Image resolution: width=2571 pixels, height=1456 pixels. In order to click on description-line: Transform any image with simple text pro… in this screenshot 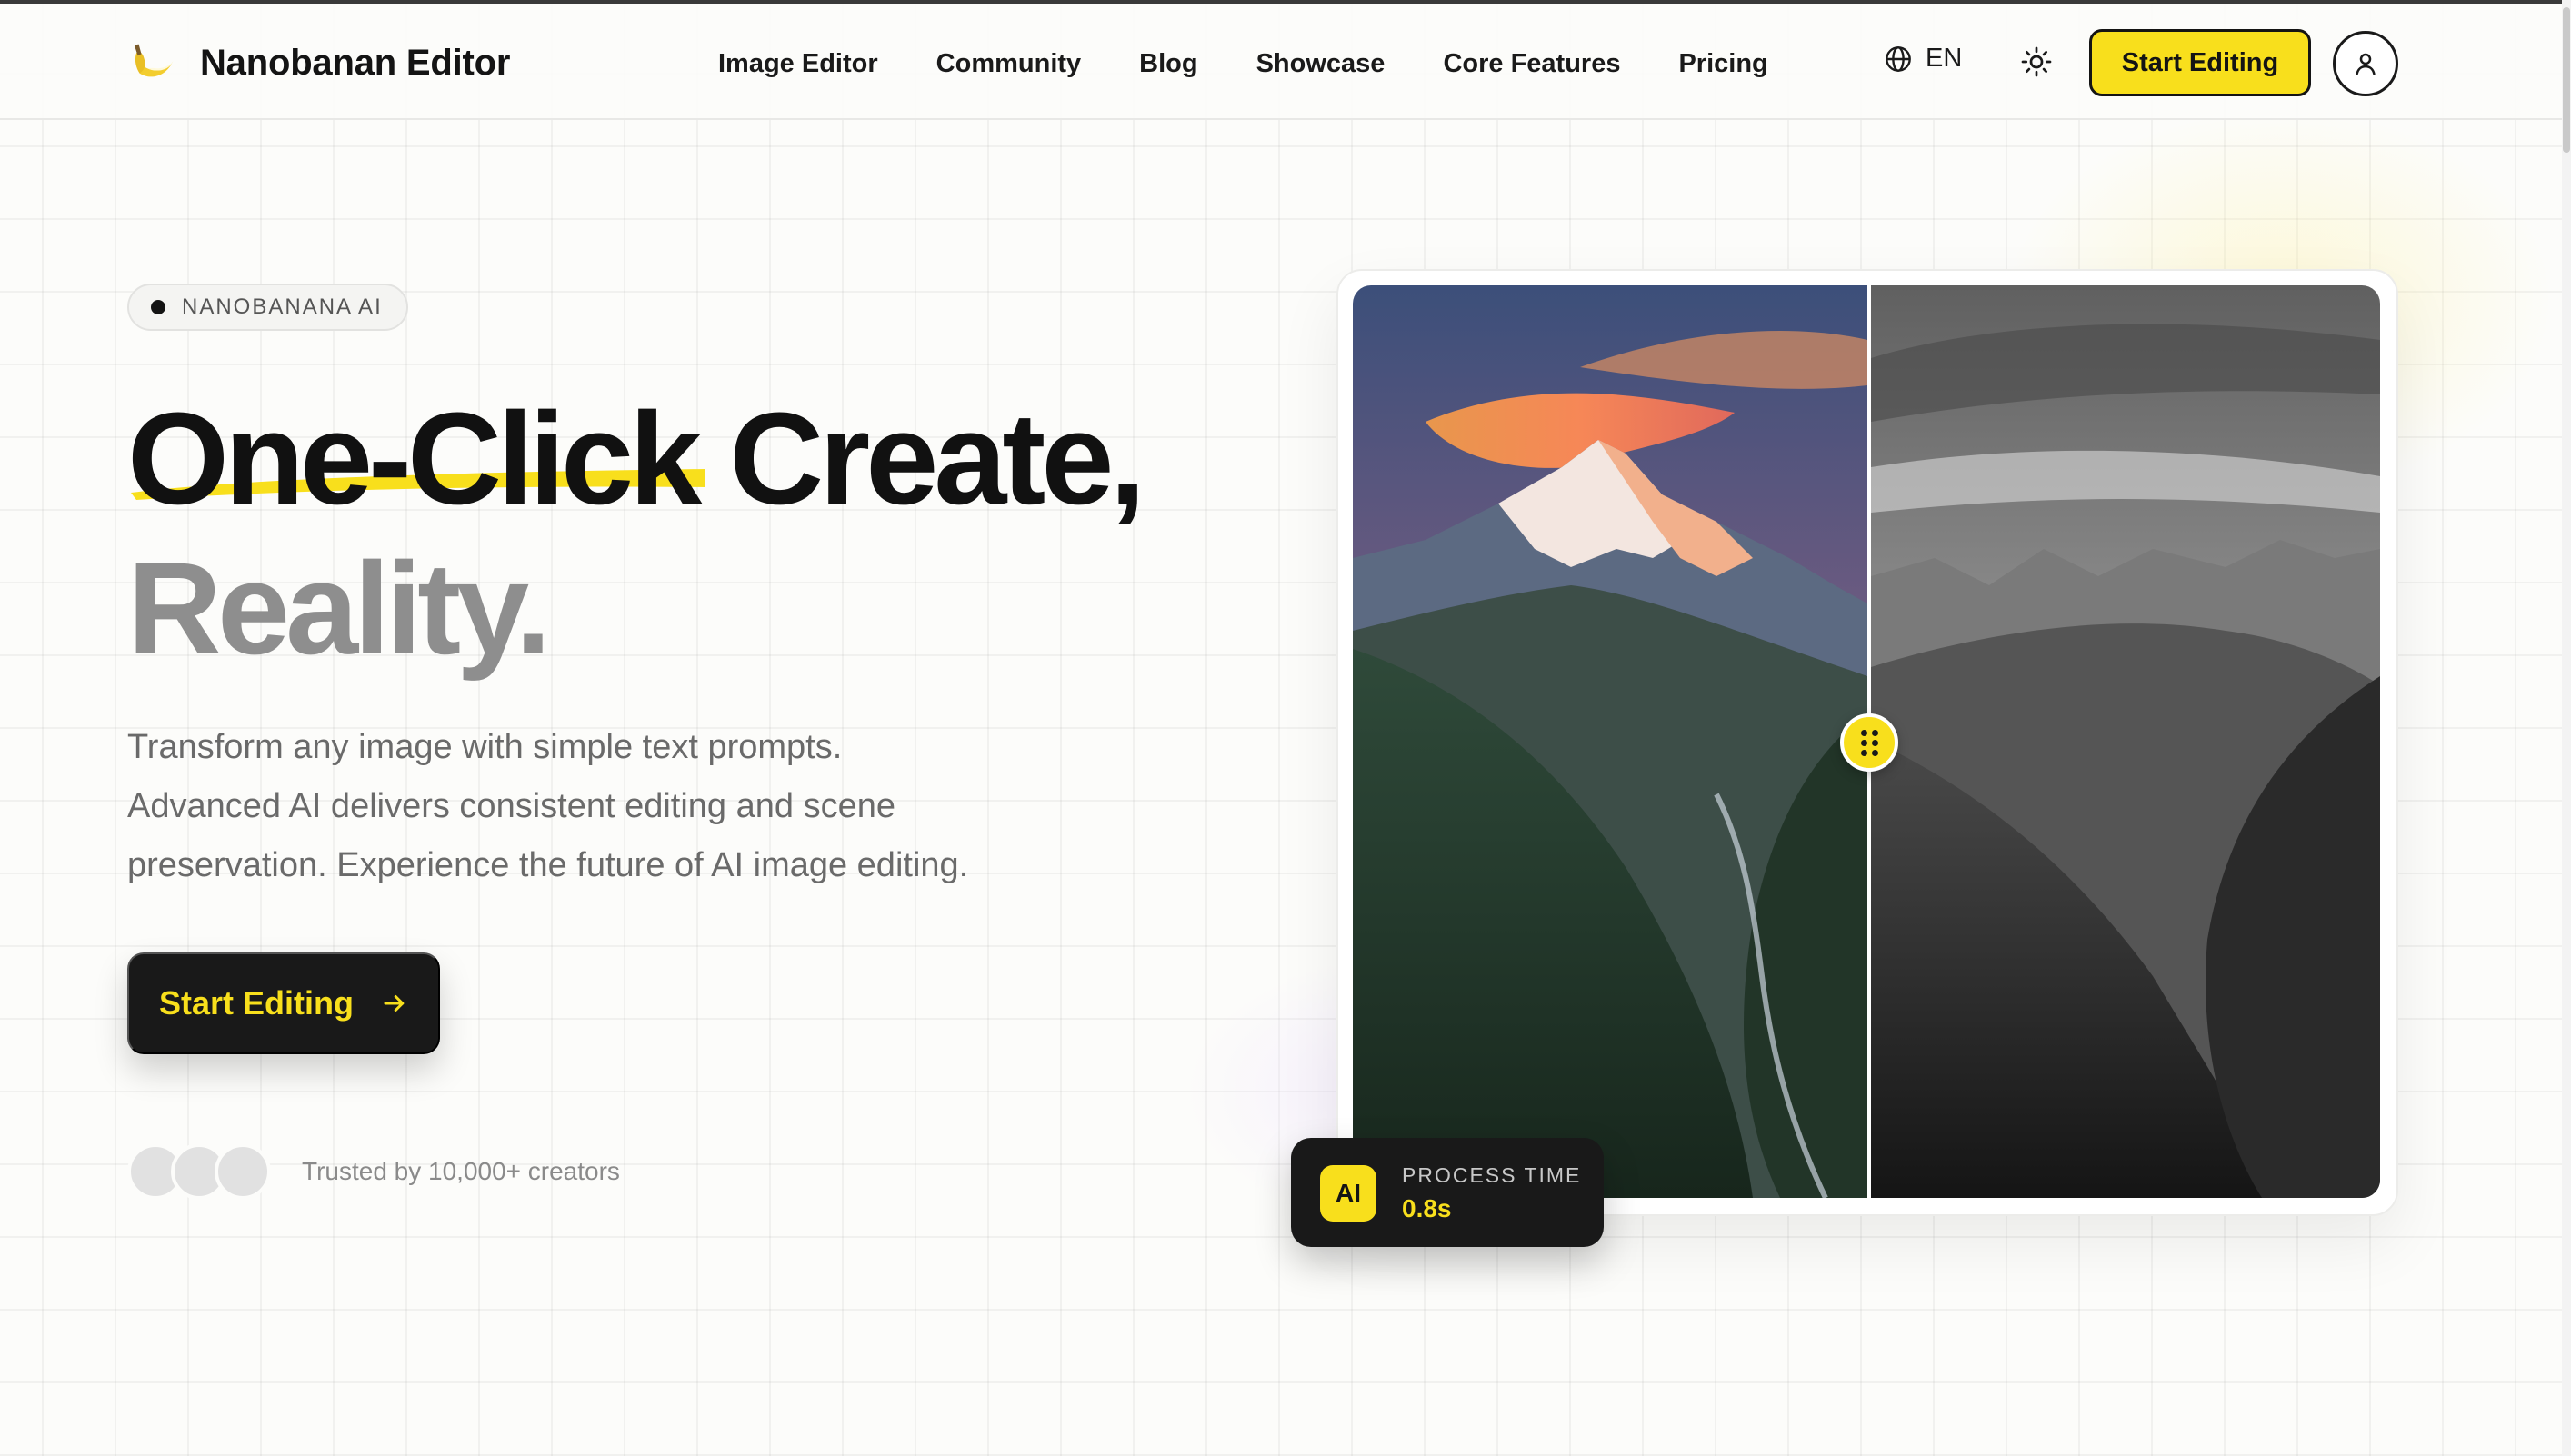, I will do `click(485, 747)`.